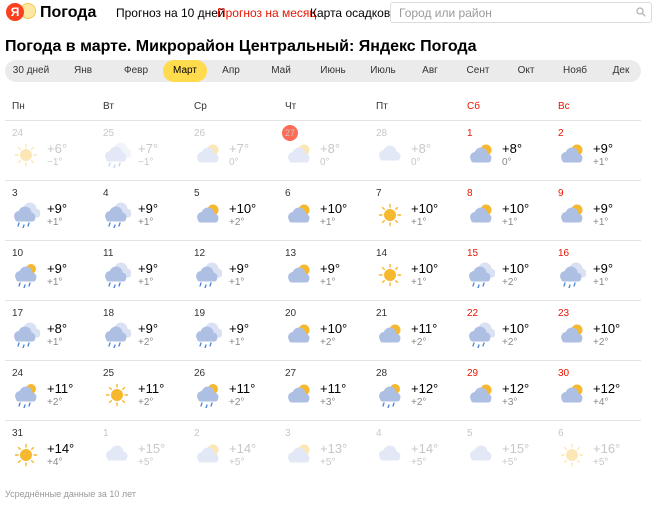 The width and height of the screenshot is (656, 506). I want to click on day-cell: 8 +10° +1°, so click(505, 210).